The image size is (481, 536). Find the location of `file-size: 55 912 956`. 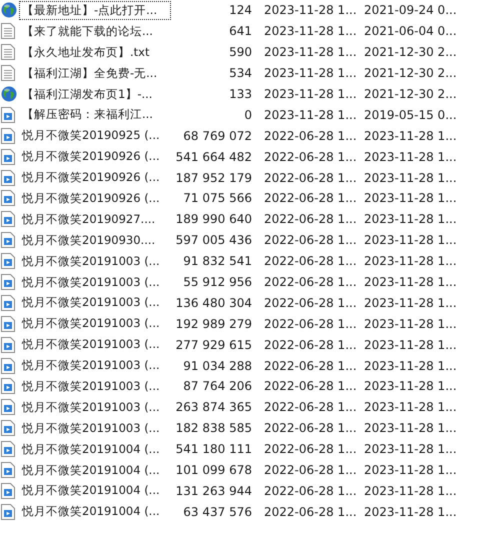

file-size: 55 912 956 is located at coordinates (217, 282).